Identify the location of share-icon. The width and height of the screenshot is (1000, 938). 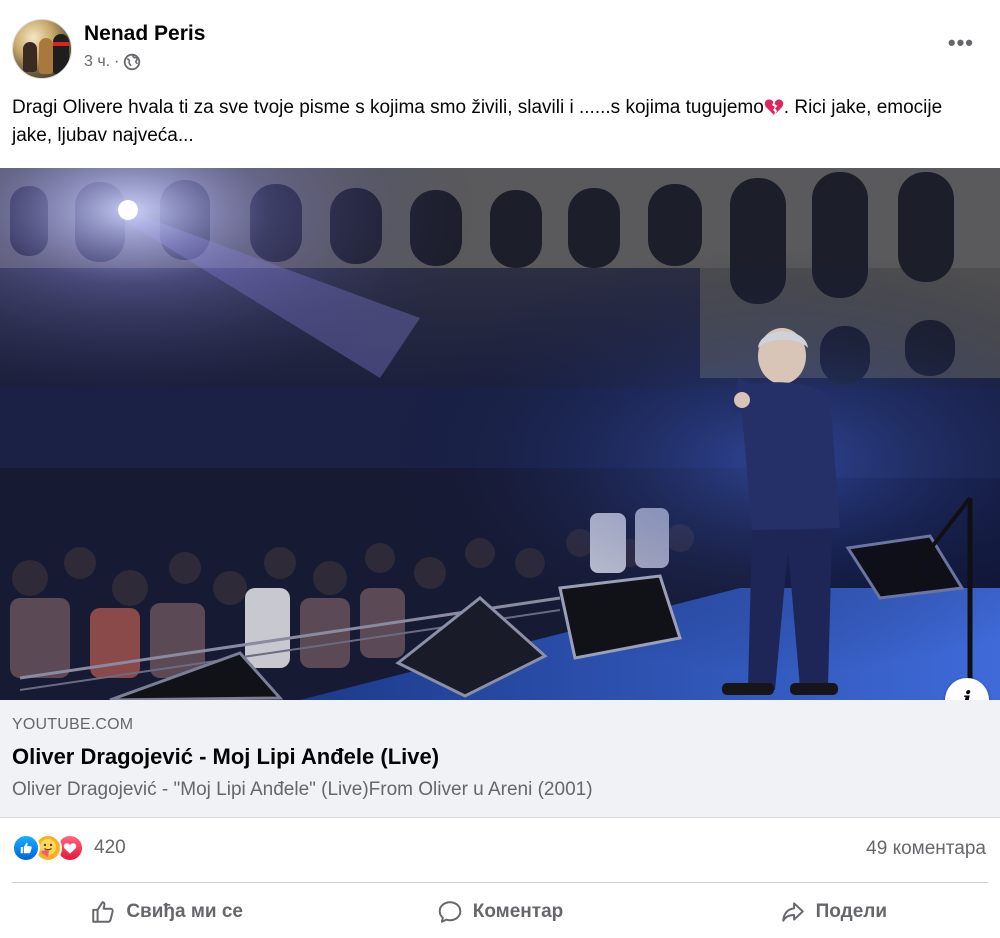
(792, 912).